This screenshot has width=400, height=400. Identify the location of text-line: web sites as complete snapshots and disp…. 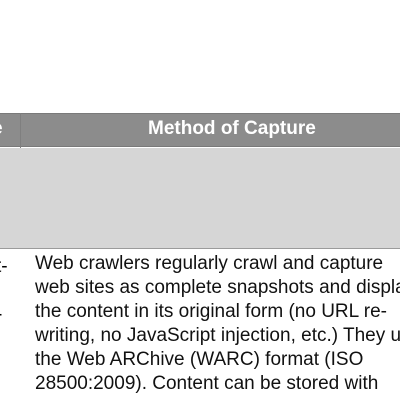
(217, 287).